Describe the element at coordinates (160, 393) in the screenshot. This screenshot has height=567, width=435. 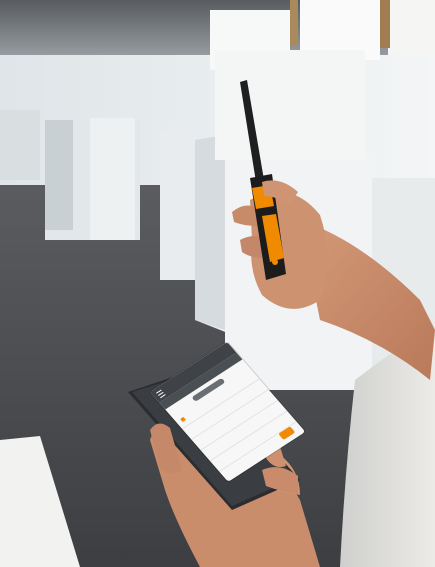
I see `menu-icon` at that location.